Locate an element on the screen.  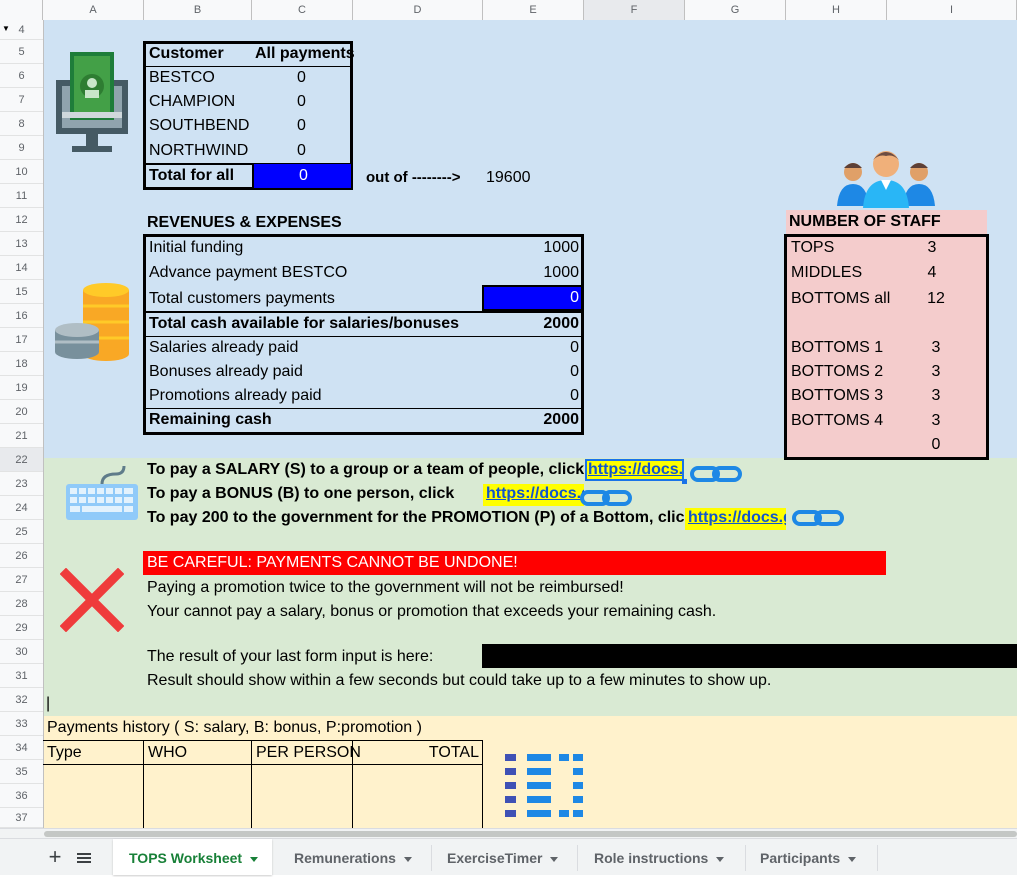
history-header-per-person: PER PERSON is located at coordinates (308, 752).